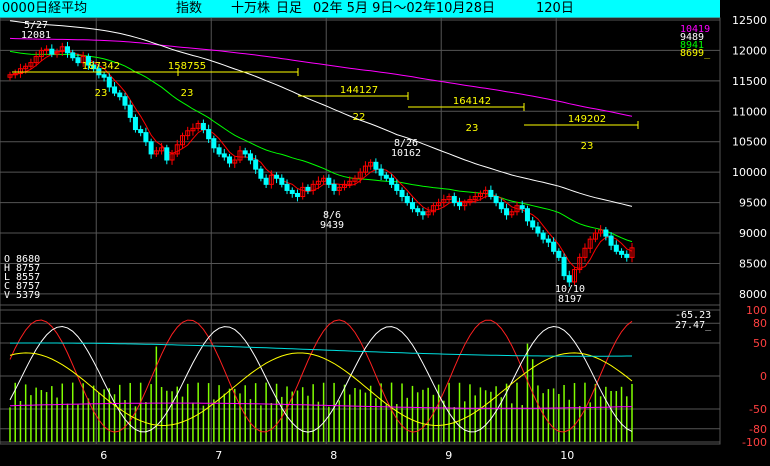 This screenshot has height=466, width=770. I want to click on annotation-price: 12081, so click(36, 35).